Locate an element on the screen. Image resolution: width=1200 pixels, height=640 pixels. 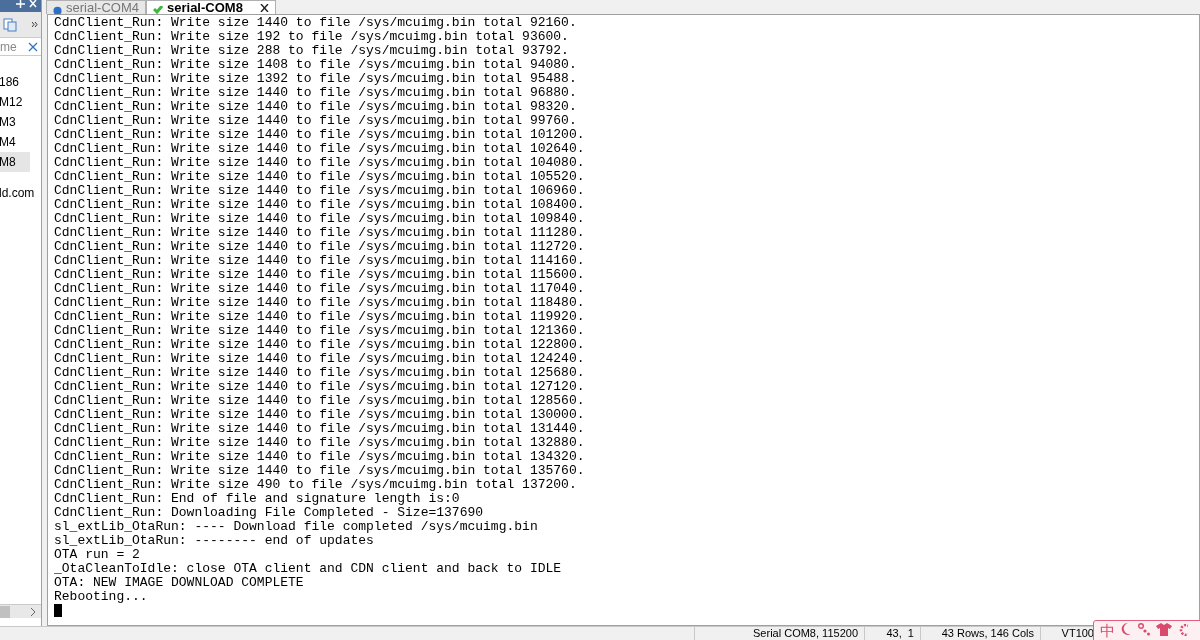
terminal-line: CdnClient_Run: Write size 490 to file /sys/mcuimg.bin total 137200. is located at coordinates (316, 485).